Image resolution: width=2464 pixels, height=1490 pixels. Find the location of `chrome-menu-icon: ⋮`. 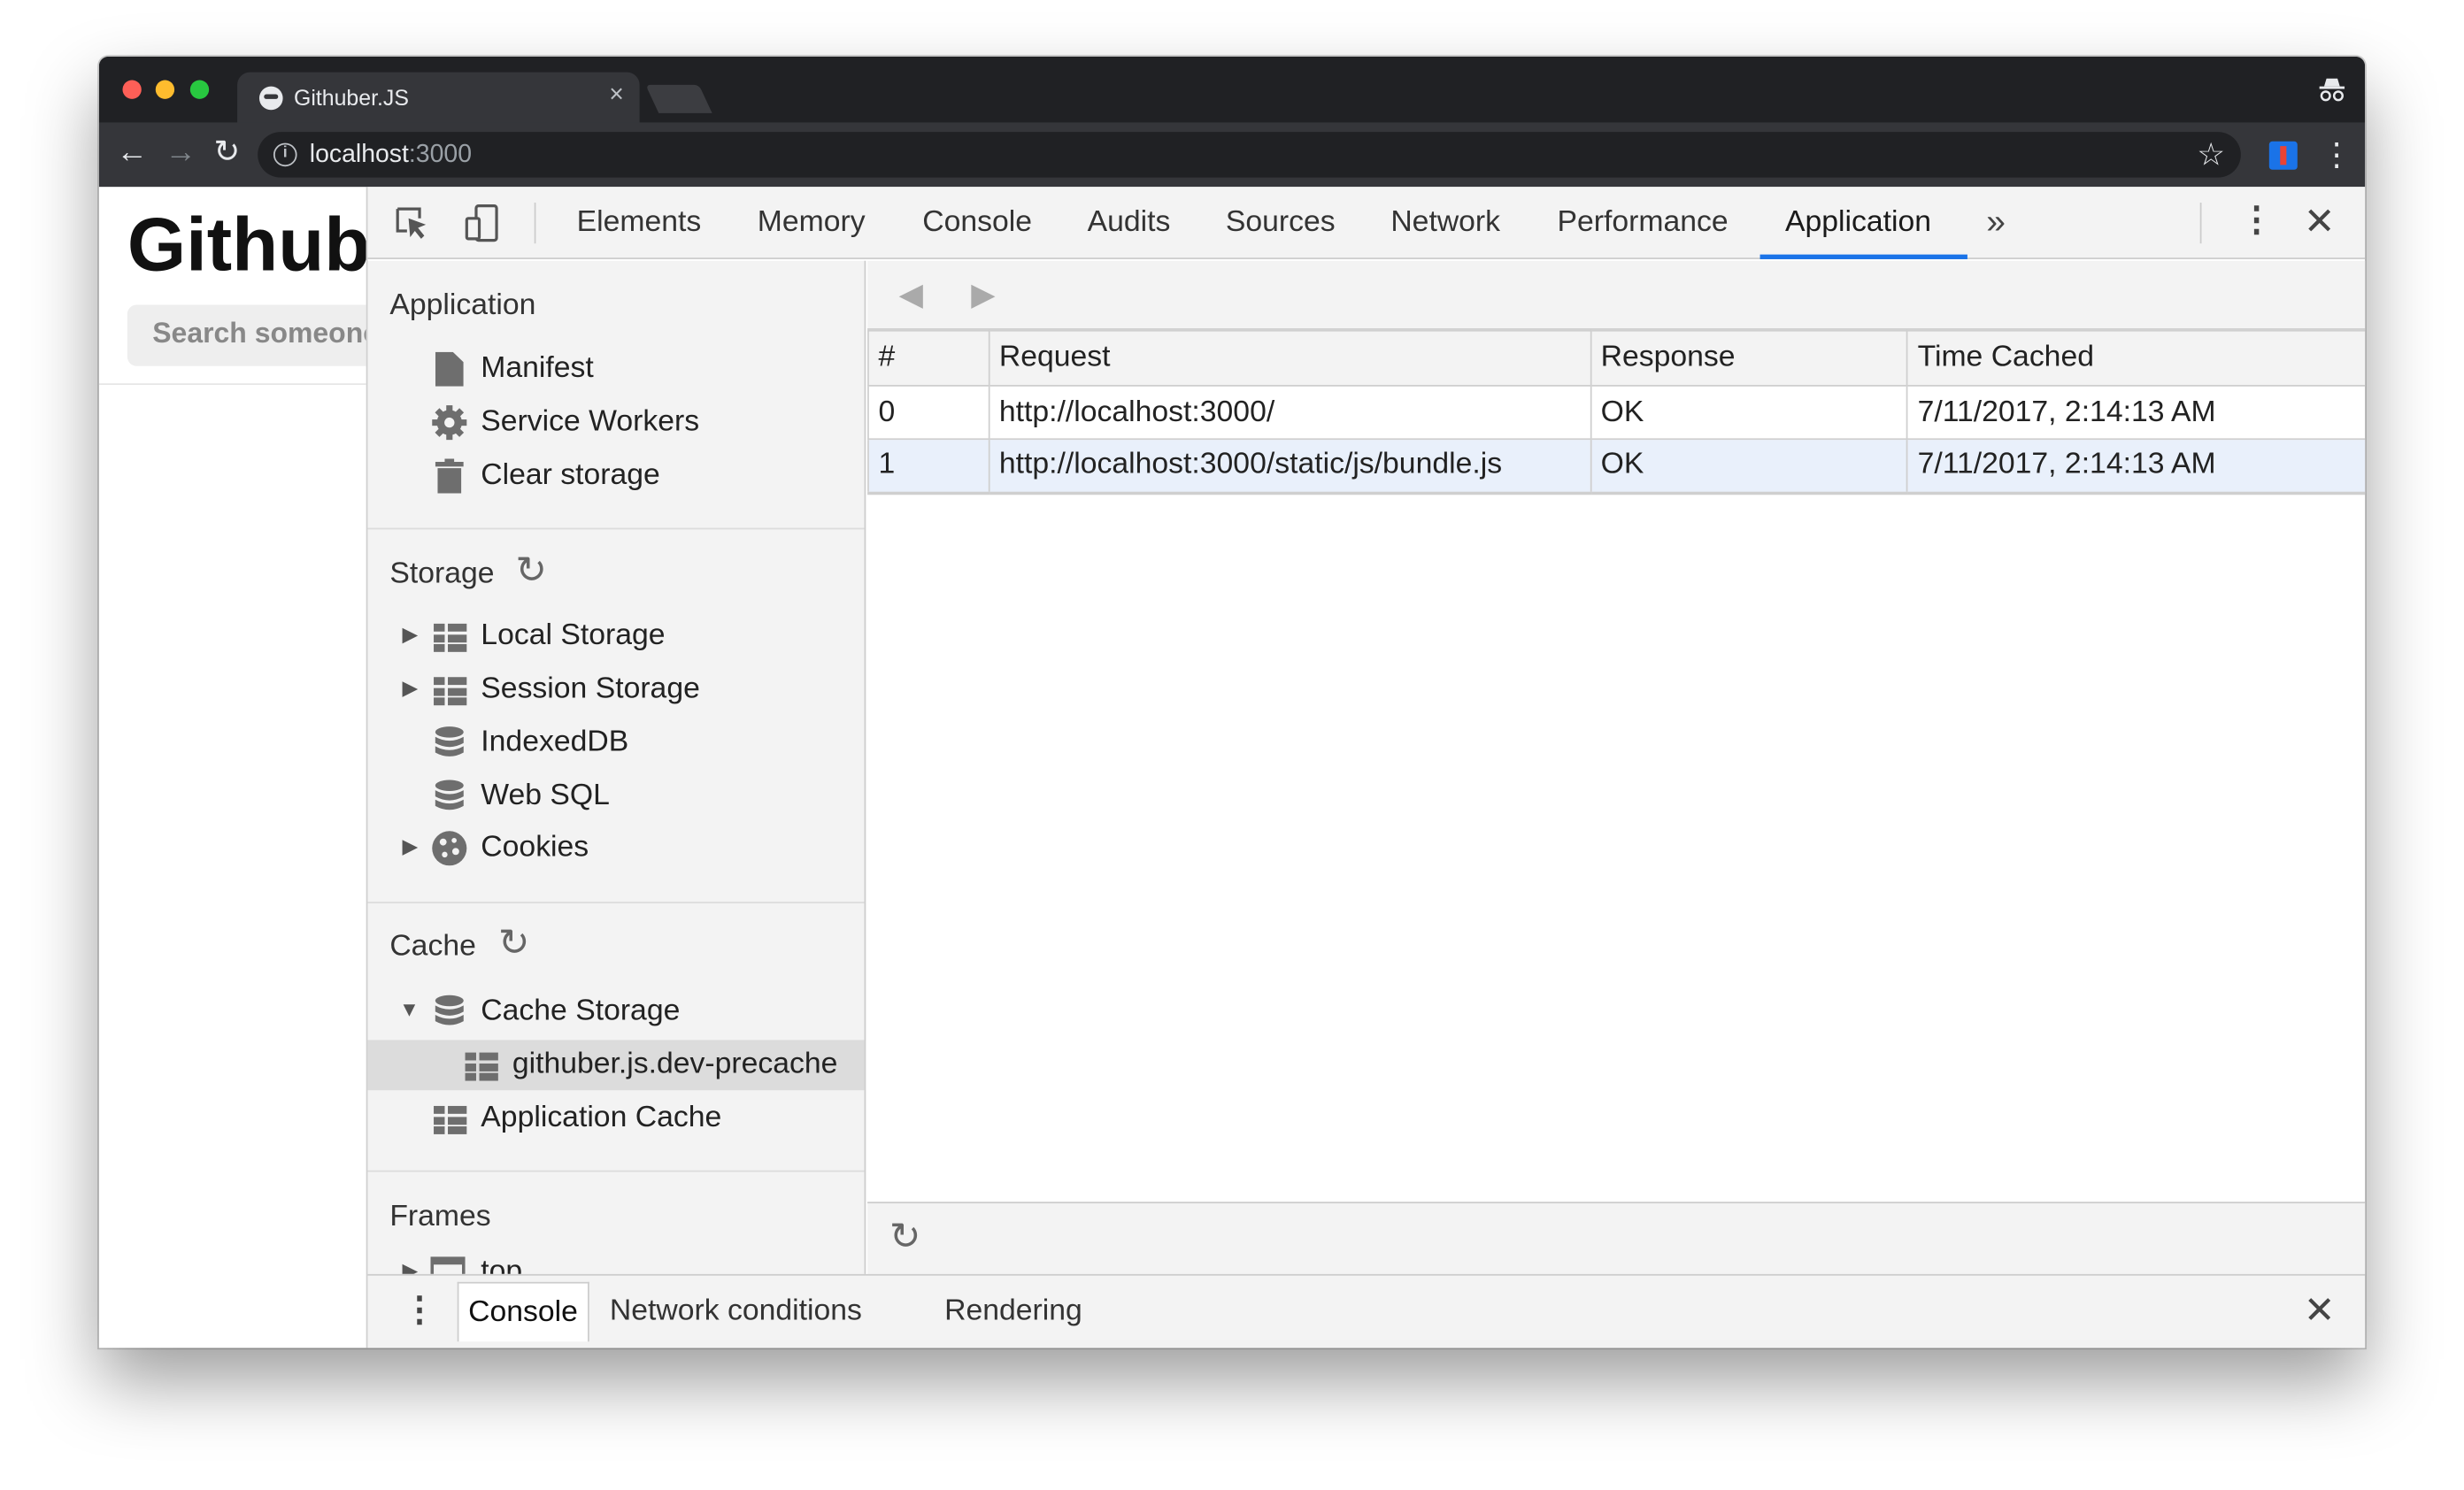

chrome-menu-icon: ⋮ is located at coordinates (2337, 154).